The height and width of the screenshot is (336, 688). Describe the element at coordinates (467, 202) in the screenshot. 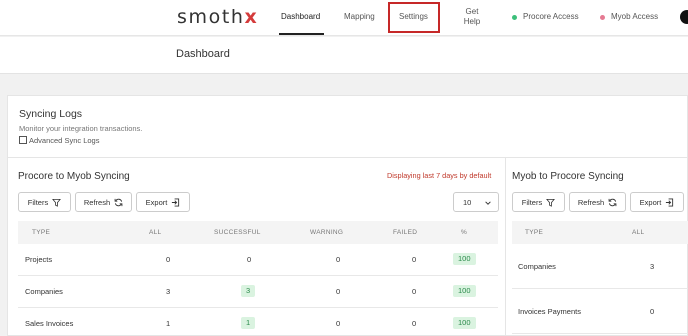

I see `page-size-value: 10` at that location.